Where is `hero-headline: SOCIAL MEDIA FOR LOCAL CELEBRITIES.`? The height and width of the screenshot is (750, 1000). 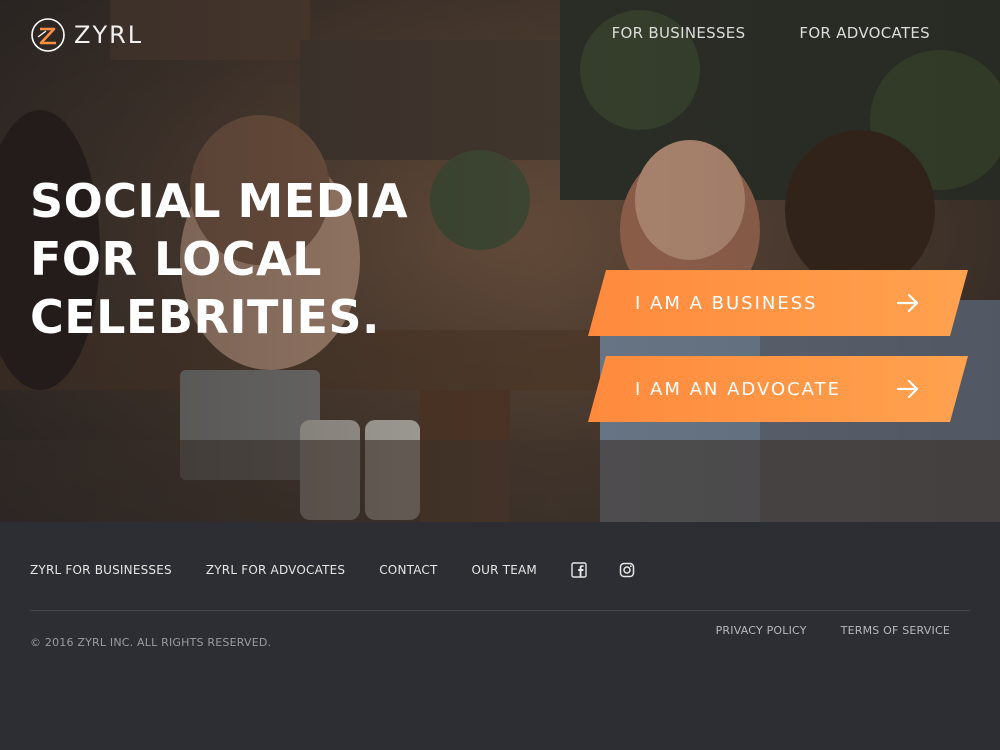 hero-headline: SOCIAL MEDIA FOR LOCAL CELEBRITIES. is located at coordinates (219, 259).